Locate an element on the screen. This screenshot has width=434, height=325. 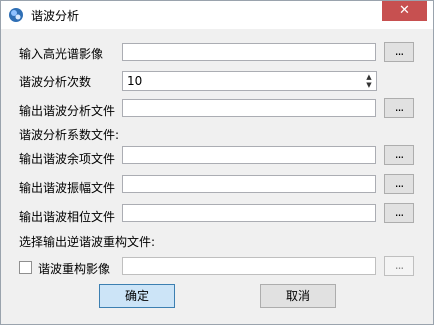
output-phase-field is located at coordinates (249, 213).